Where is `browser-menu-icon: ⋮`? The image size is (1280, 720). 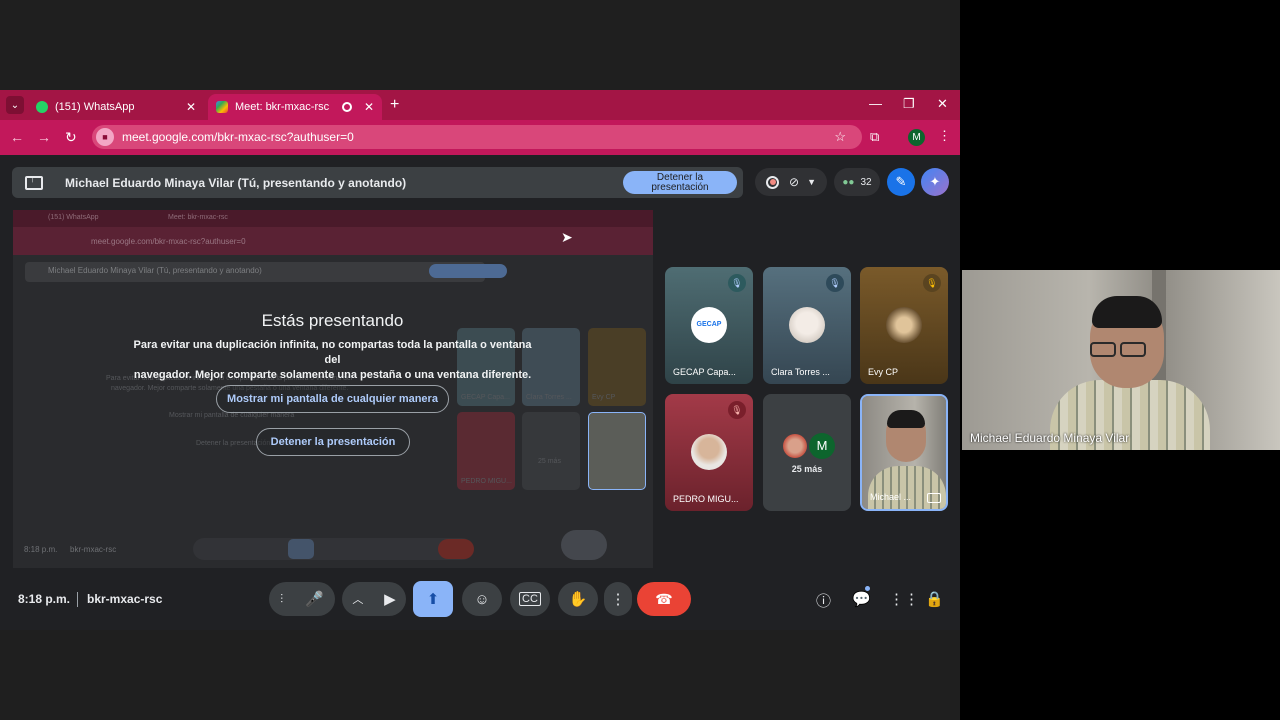
browser-menu-icon: ⋮ is located at coordinates (944, 136).